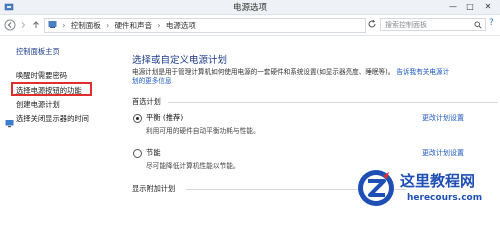 Image resolution: width=500 pixels, height=240 pixels. What do you see at coordinates (488, 7) in the screenshot?
I see `close-button: ✕` at bounding box center [488, 7].